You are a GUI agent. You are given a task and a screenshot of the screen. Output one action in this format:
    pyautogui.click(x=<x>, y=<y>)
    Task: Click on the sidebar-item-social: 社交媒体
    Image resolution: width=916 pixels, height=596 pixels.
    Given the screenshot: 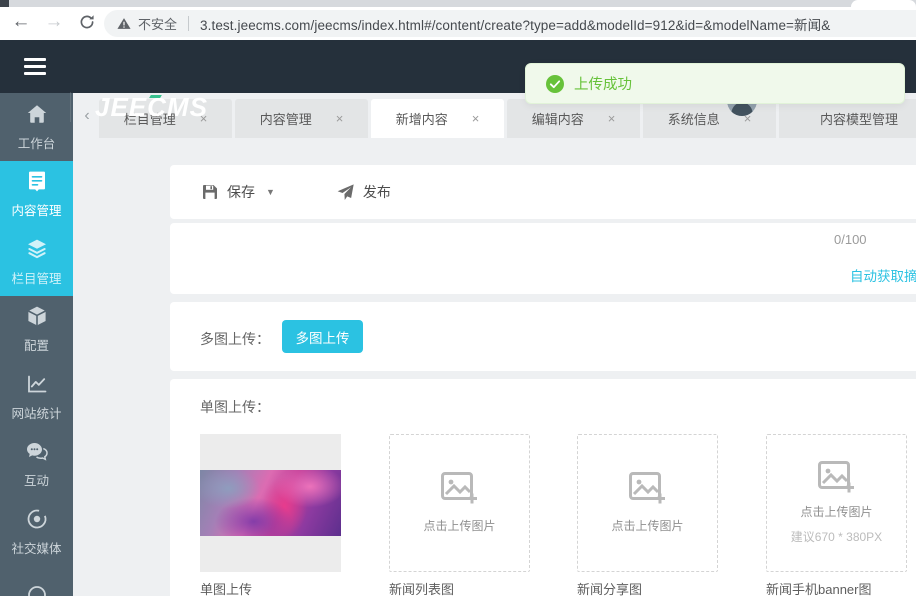 What is the action you would take?
    pyautogui.click(x=36, y=532)
    